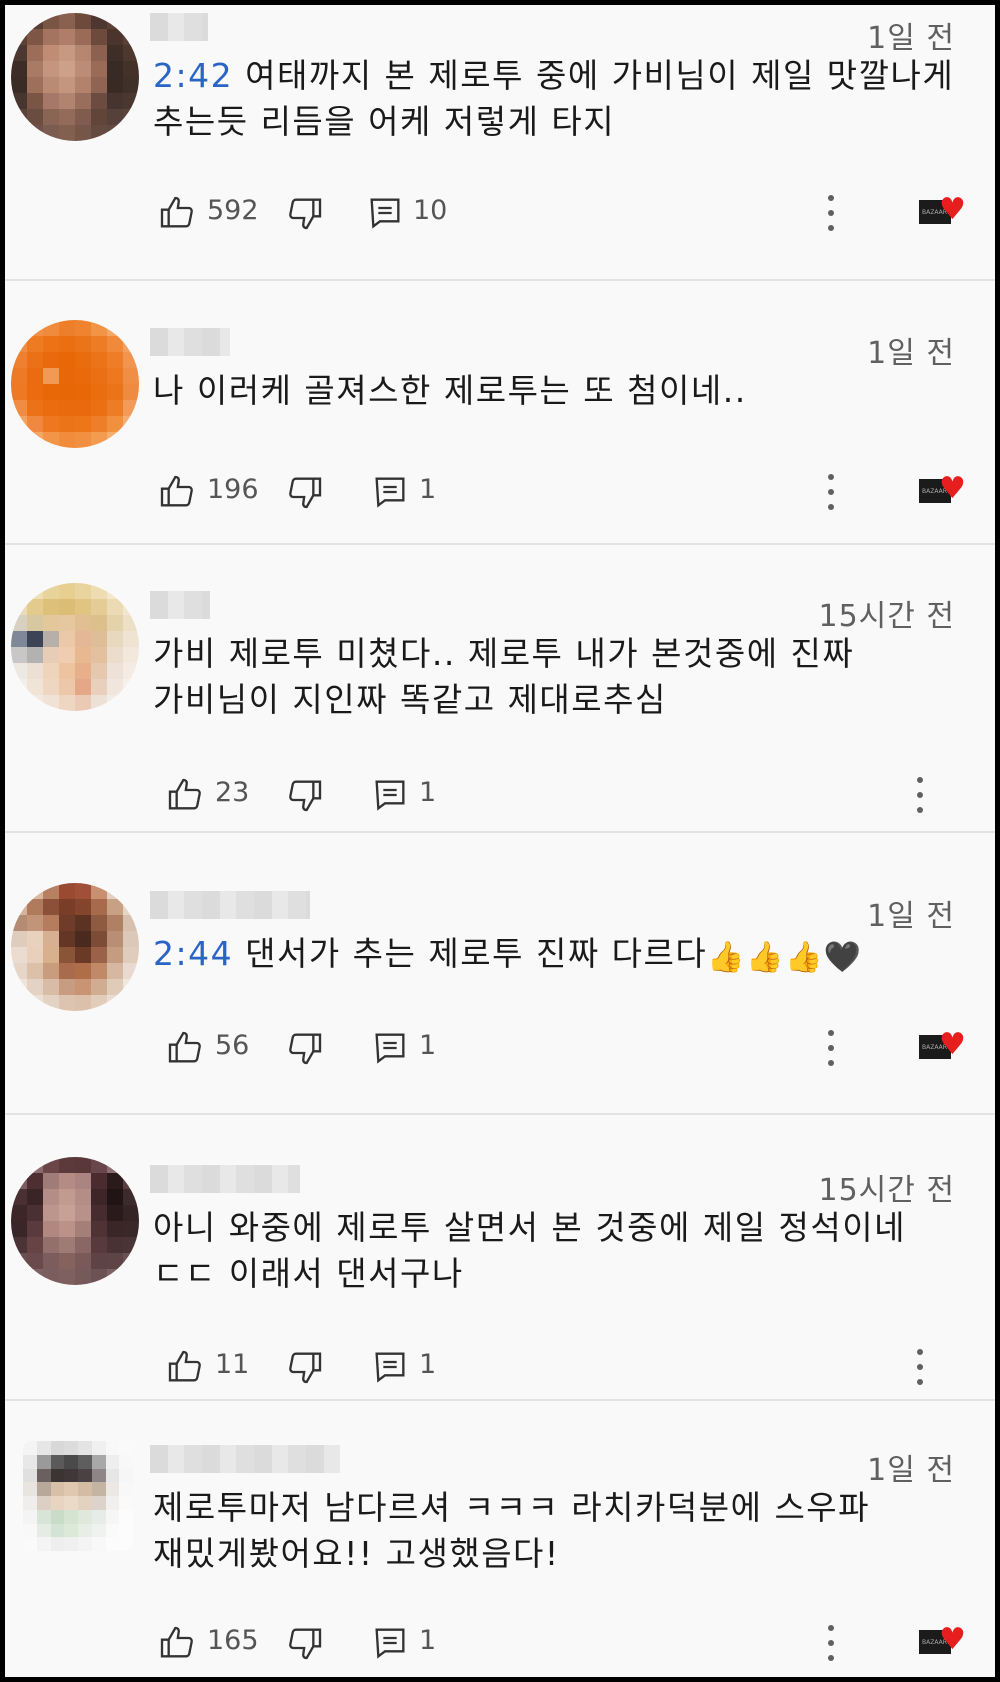 The width and height of the screenshot is (1000, 1682). Describe the element at coordinates (430, 210) in the screenshot. I see `reply-count: 10` at that location.